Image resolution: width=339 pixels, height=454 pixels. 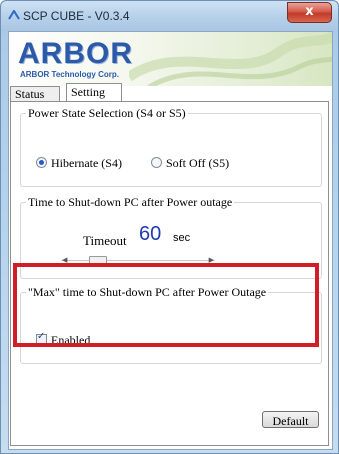 What do you see at coordinates (309, 12) in the screenshot?
I see `close-button: x` at bounding box center [309, 12].